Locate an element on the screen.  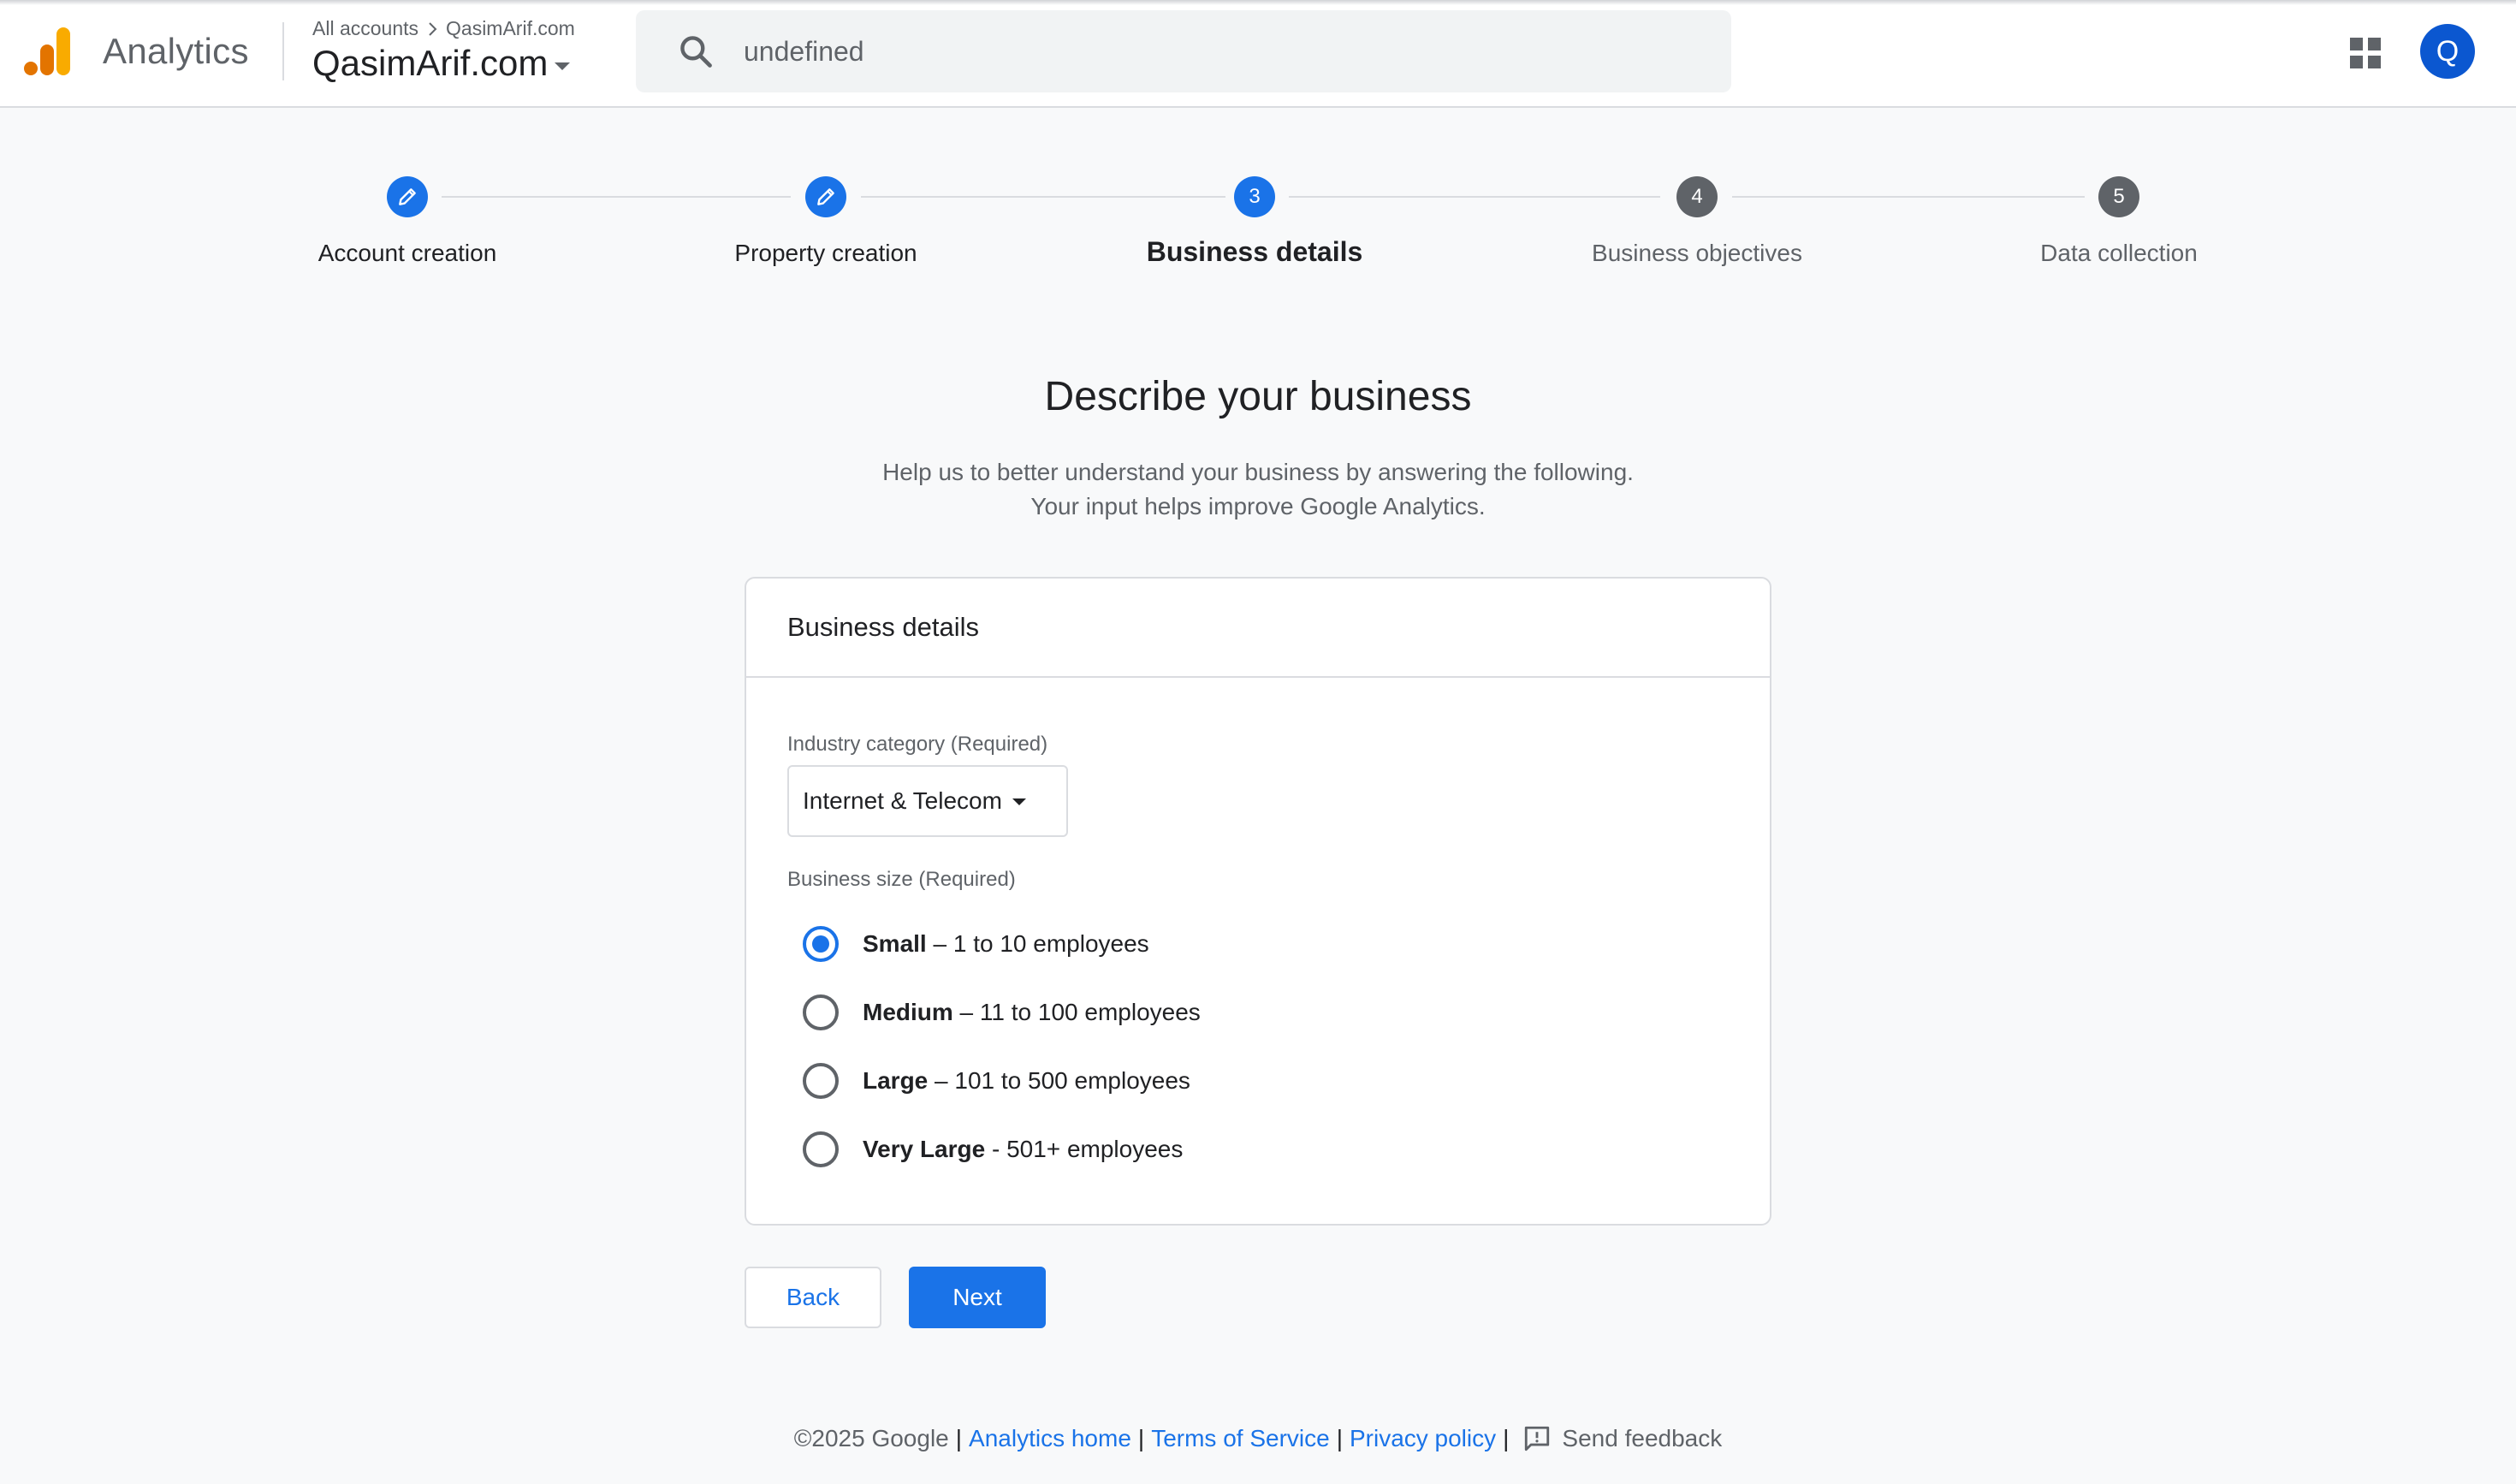
step-label: Business details is located at coordinates (1254, 251).